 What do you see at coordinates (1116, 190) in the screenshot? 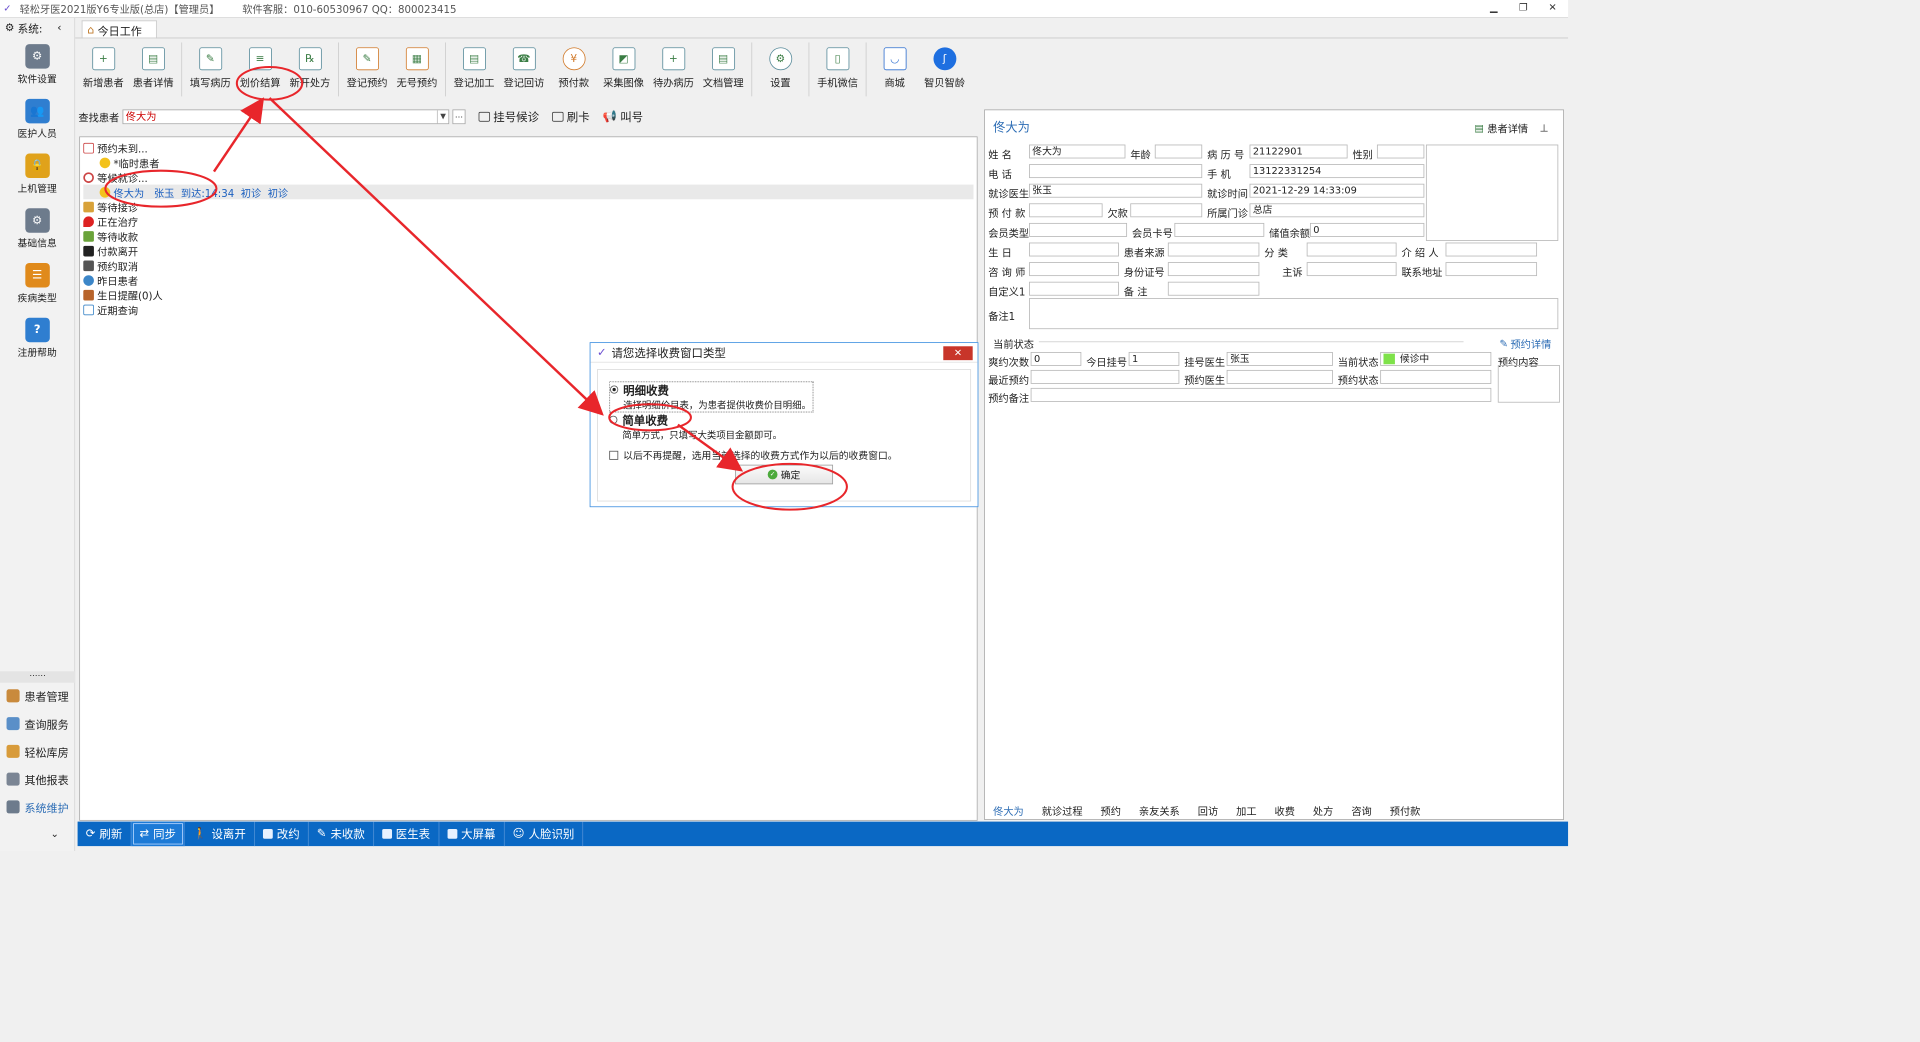
I see `doctor-field: 张玉` at bounding box center [1116, 190].